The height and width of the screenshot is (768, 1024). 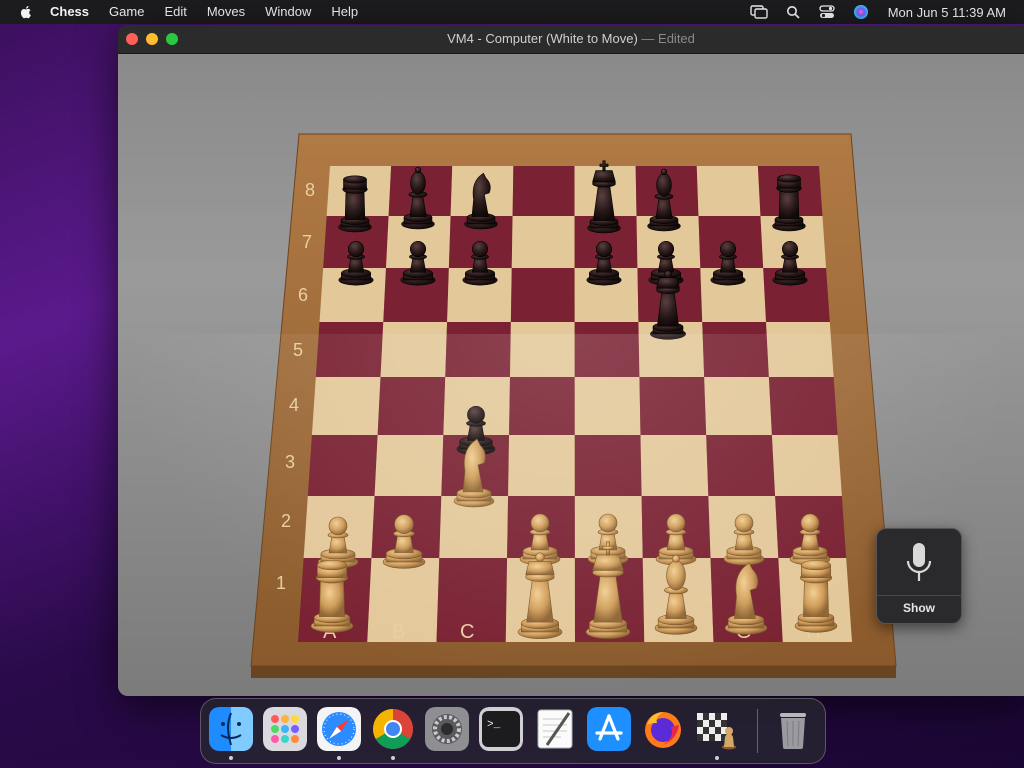 I want to click on white-pawn-h2, so click(x=810, y=539).